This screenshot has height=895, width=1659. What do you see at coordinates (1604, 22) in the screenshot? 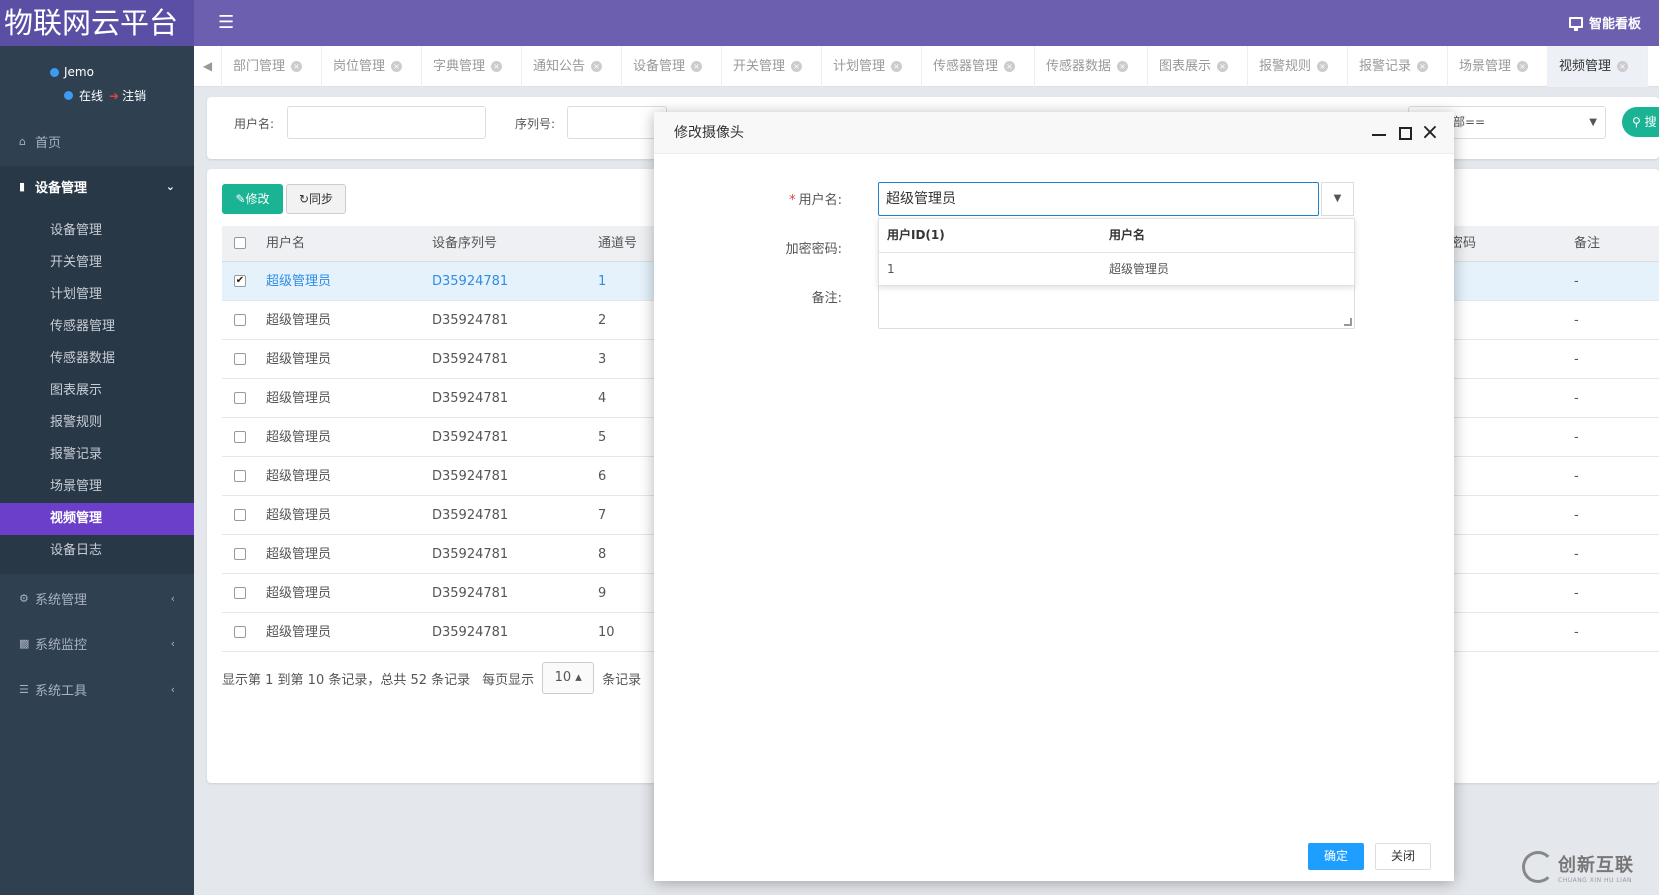
I see `dashboard-link: 智能看板` at bounding box center [1604, 22].